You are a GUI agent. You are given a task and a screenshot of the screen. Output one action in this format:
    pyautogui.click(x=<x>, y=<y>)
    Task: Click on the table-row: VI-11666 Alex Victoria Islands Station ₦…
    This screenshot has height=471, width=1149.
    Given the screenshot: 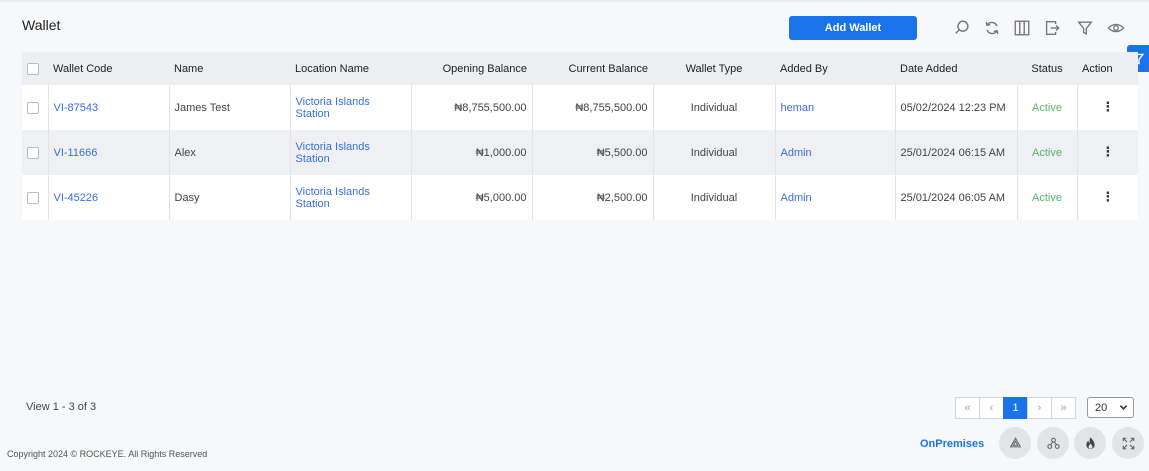 What is the action you would take?
    pyautogui.click(x=580, y=152)
    